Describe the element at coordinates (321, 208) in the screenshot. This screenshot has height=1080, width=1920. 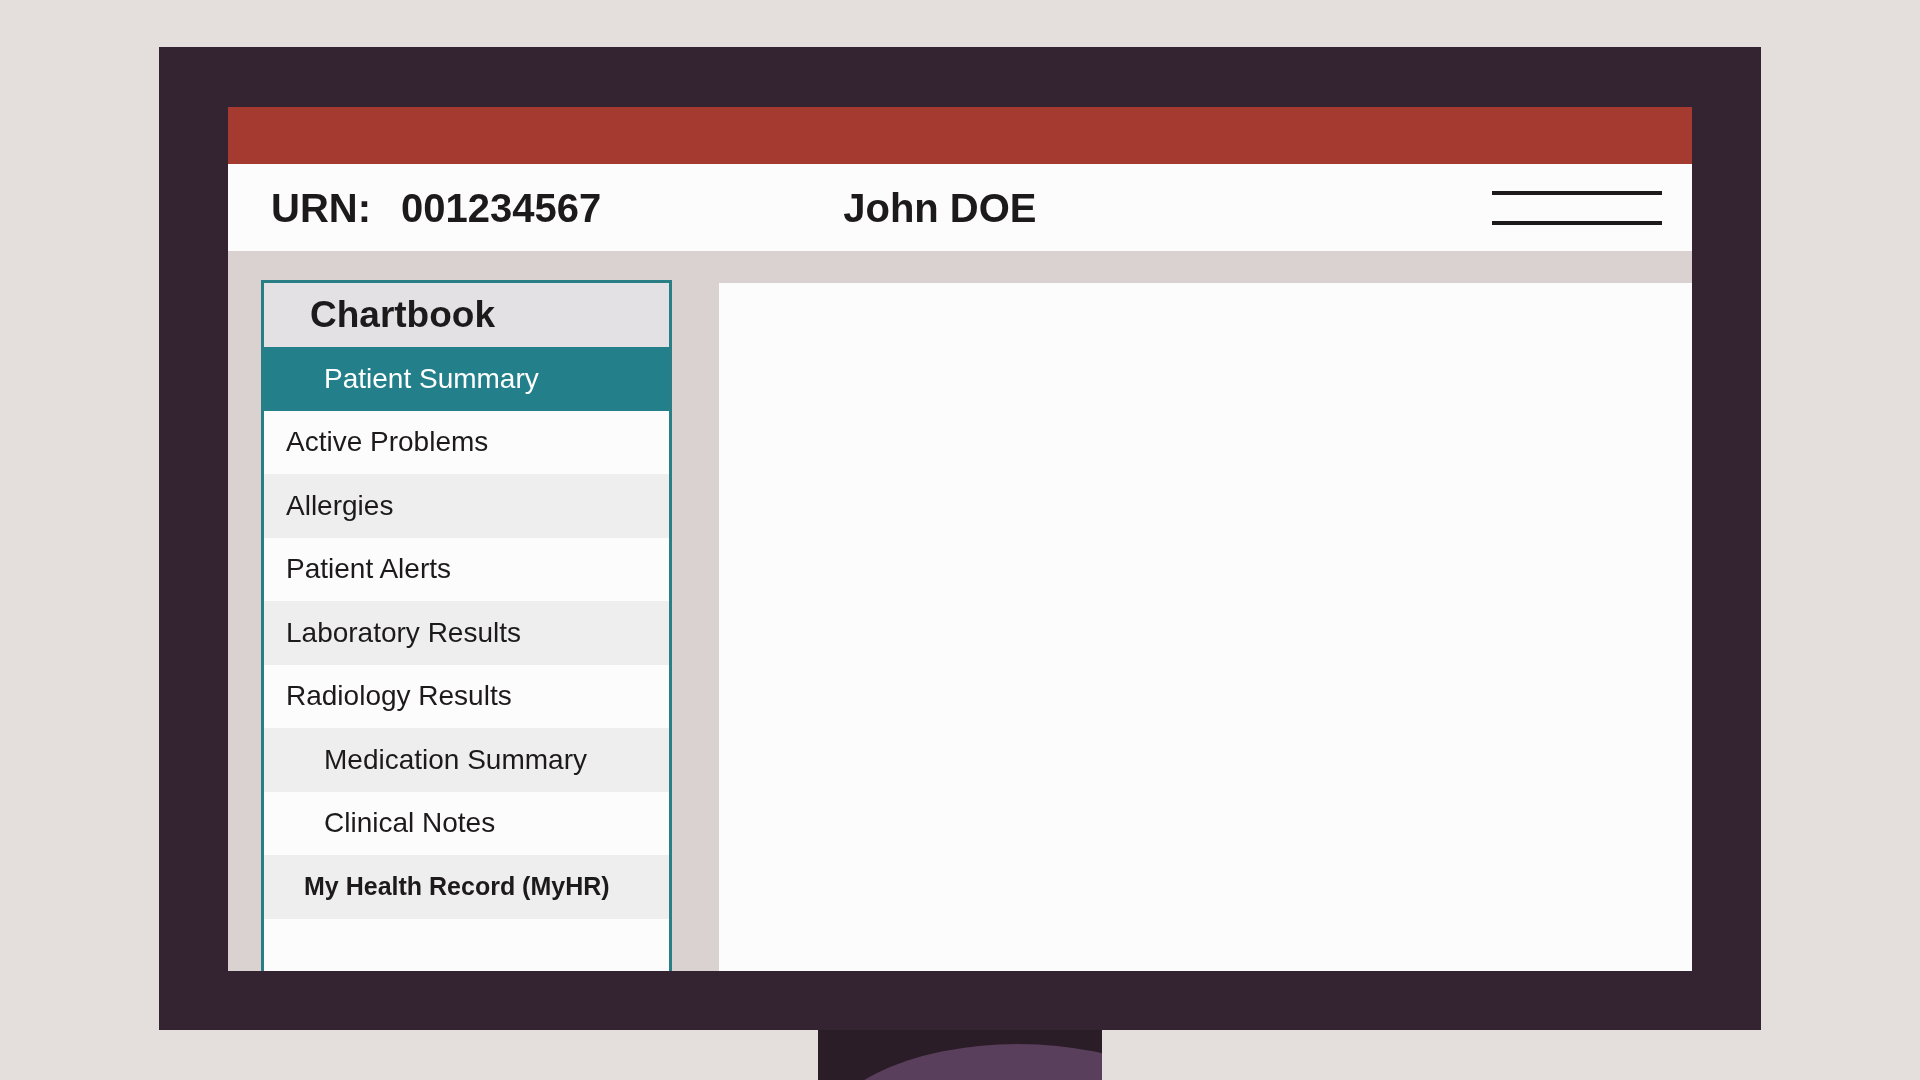
I see `urn-label: URN:` at that location.